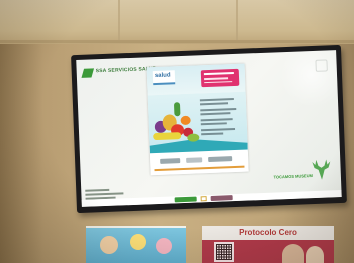  I want to click on salud-badge-text: salud, so click(162, 76).